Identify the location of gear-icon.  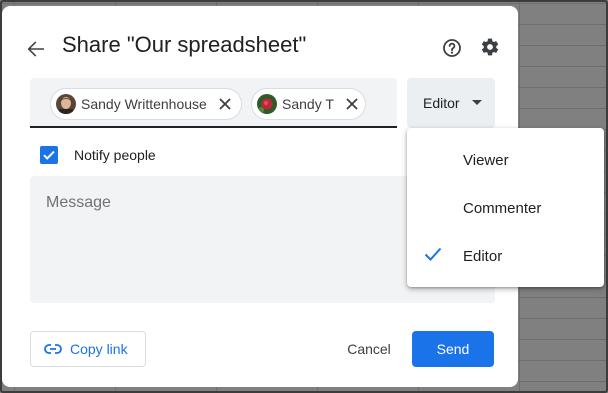
(490, 47).